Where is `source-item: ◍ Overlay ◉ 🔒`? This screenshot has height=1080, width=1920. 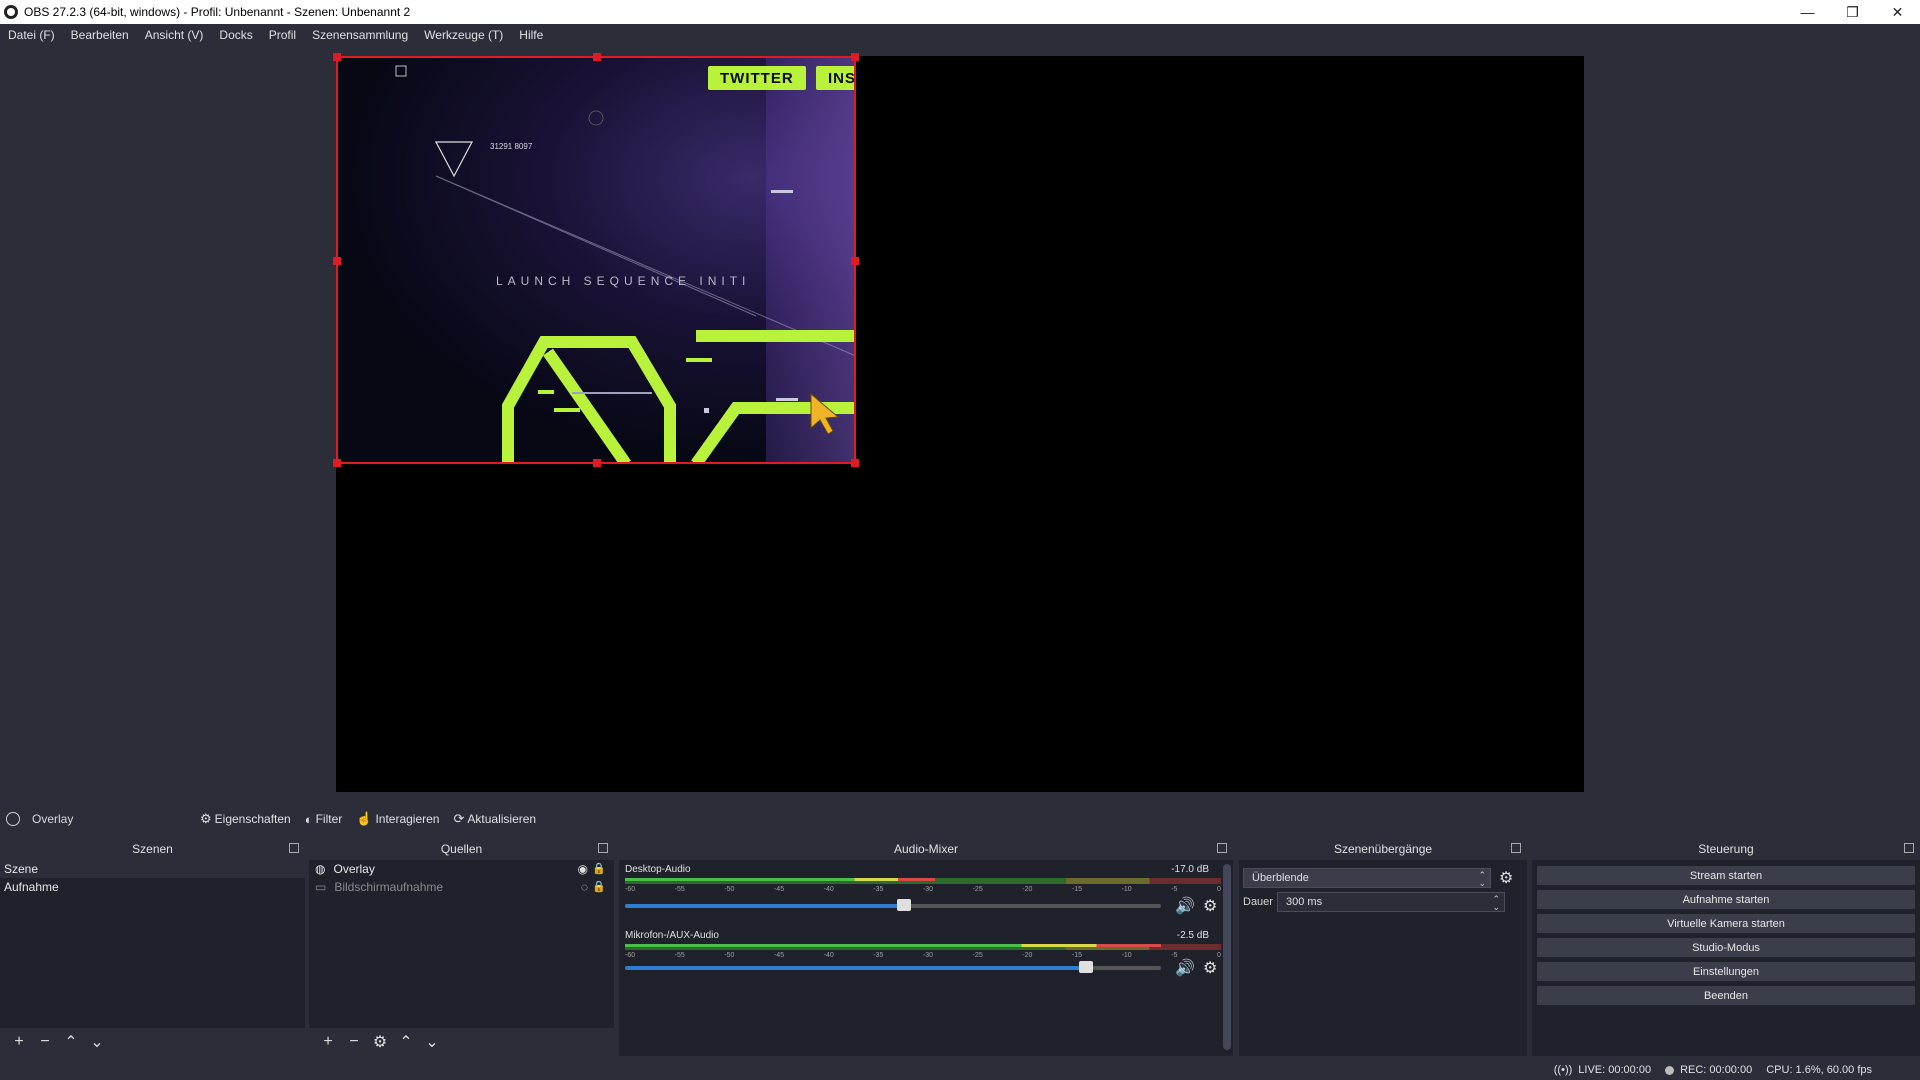 source-item: ◍ Overlay ◉ 🔒 is located at coordinates (461, 869).